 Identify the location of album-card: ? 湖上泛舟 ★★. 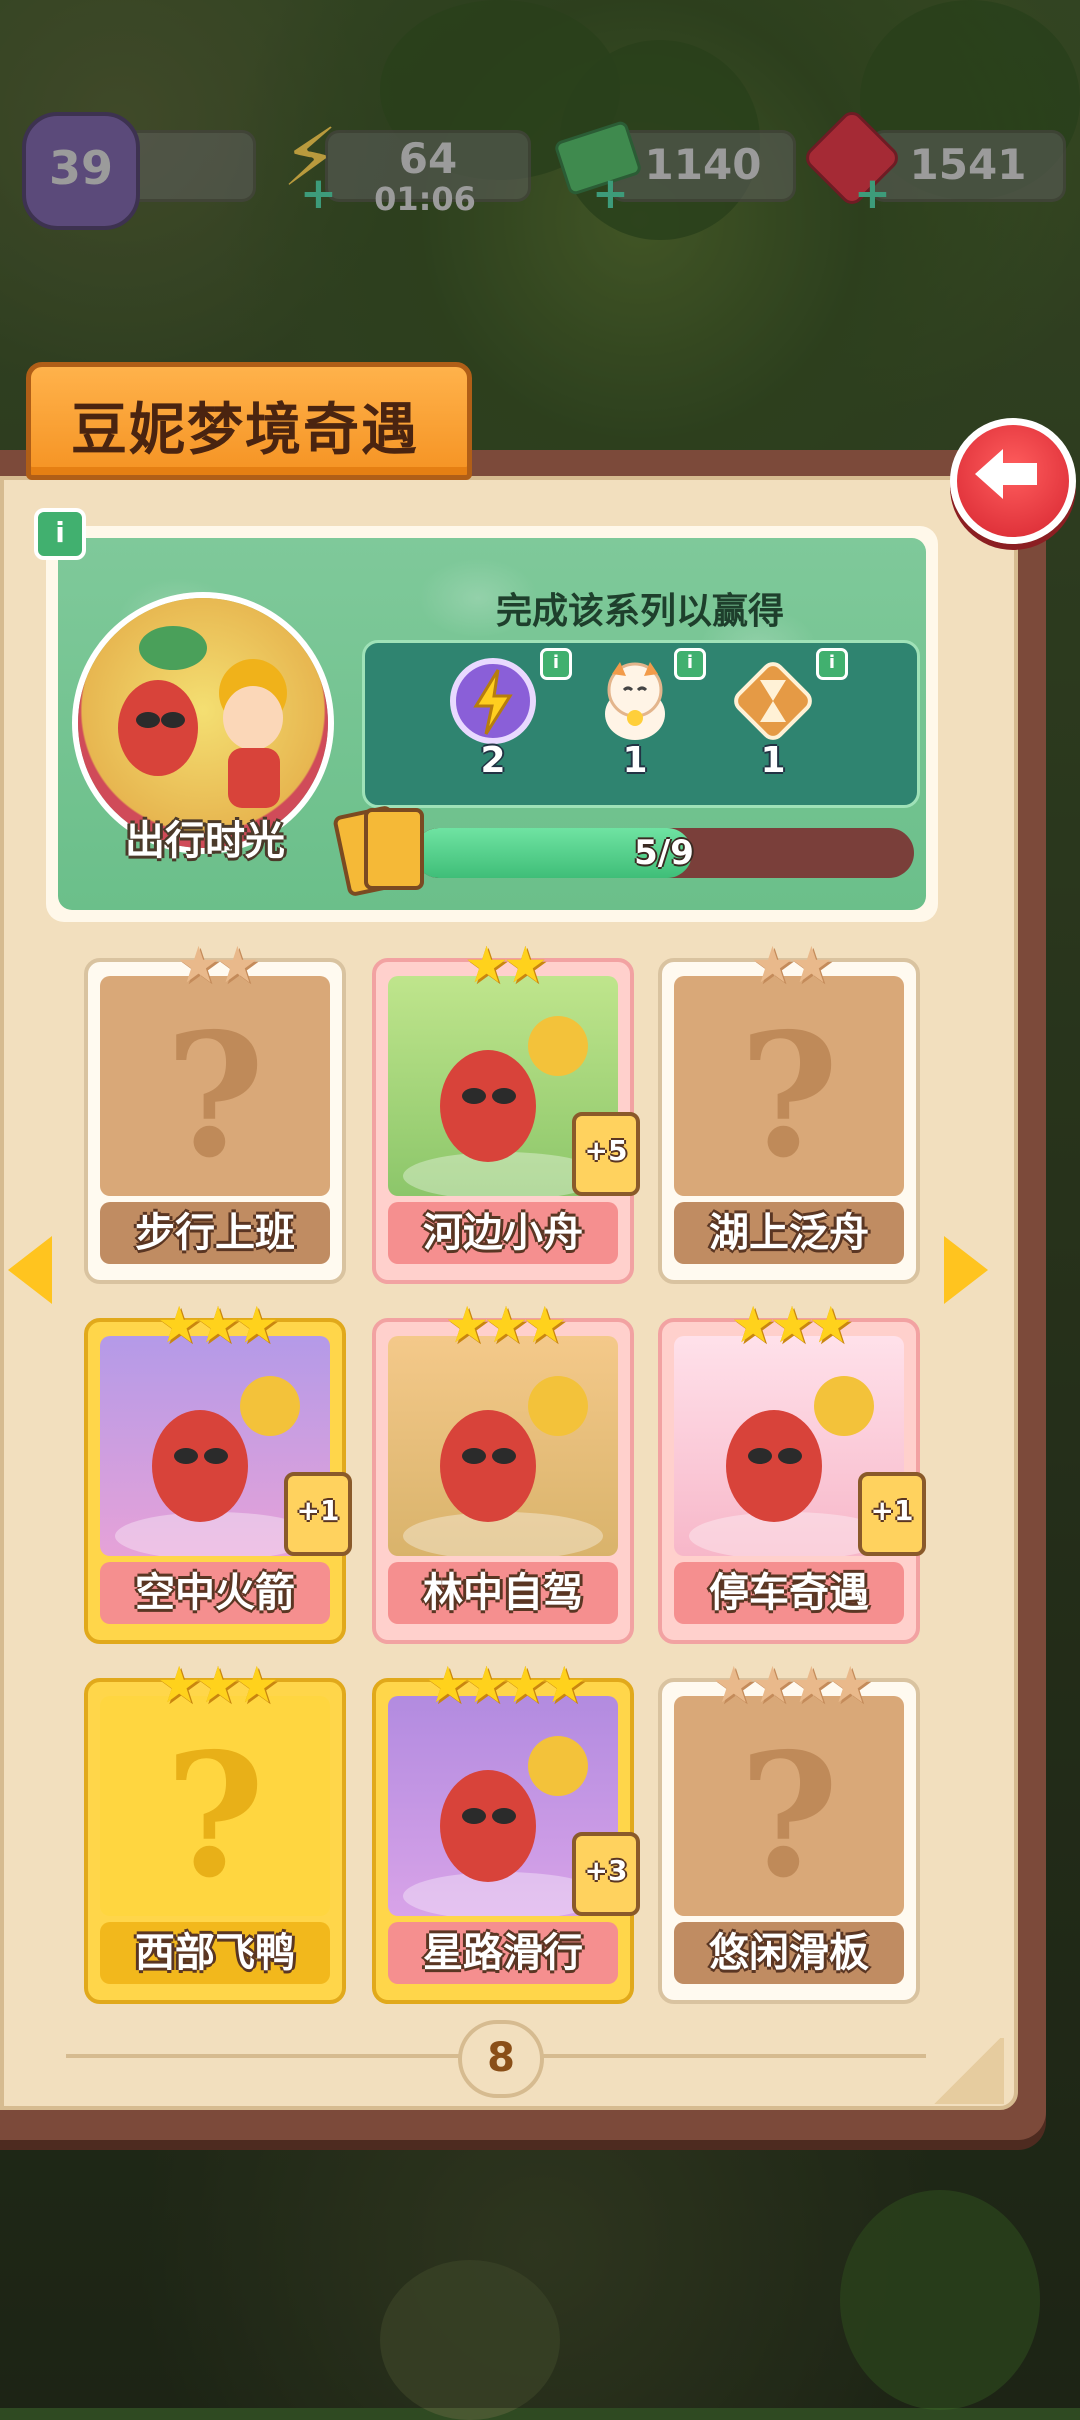
(789, 1112).